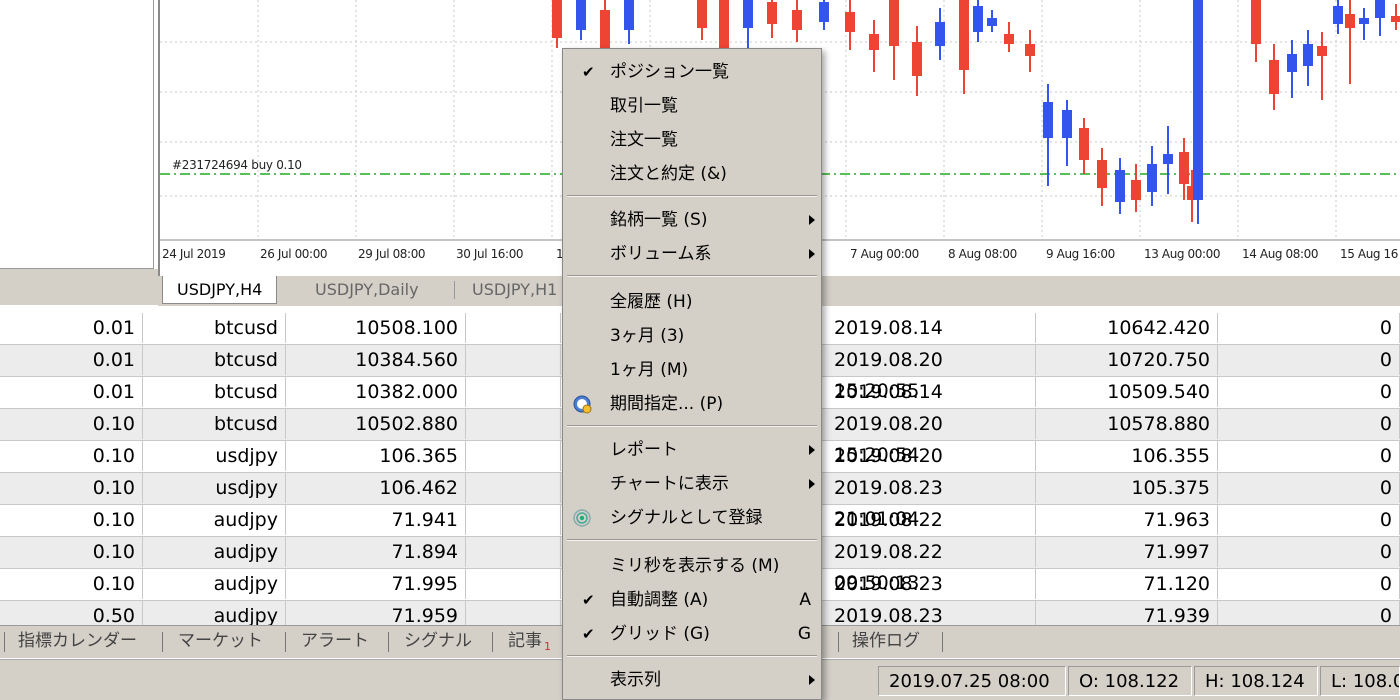 This screenshot has width=1400, height=700. Describe the element at coordinates (929, 533) in the screenshot. I see `time-cell: 2019.08.22 09:50:09` at that location.